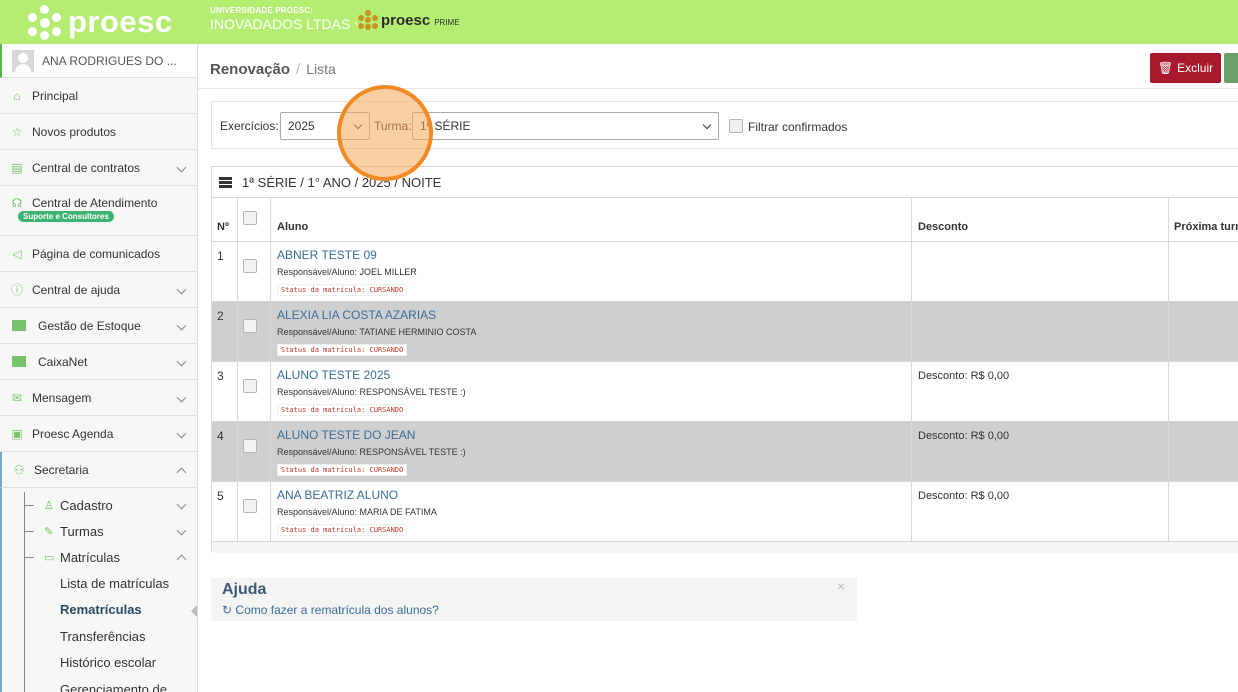 This screenshot has width=1238, height=692. What do you see at coordinates (90, 557) in the screenshot?
I see `sidebar-sub-label: Matrículas` at bounding box center [90, 557].